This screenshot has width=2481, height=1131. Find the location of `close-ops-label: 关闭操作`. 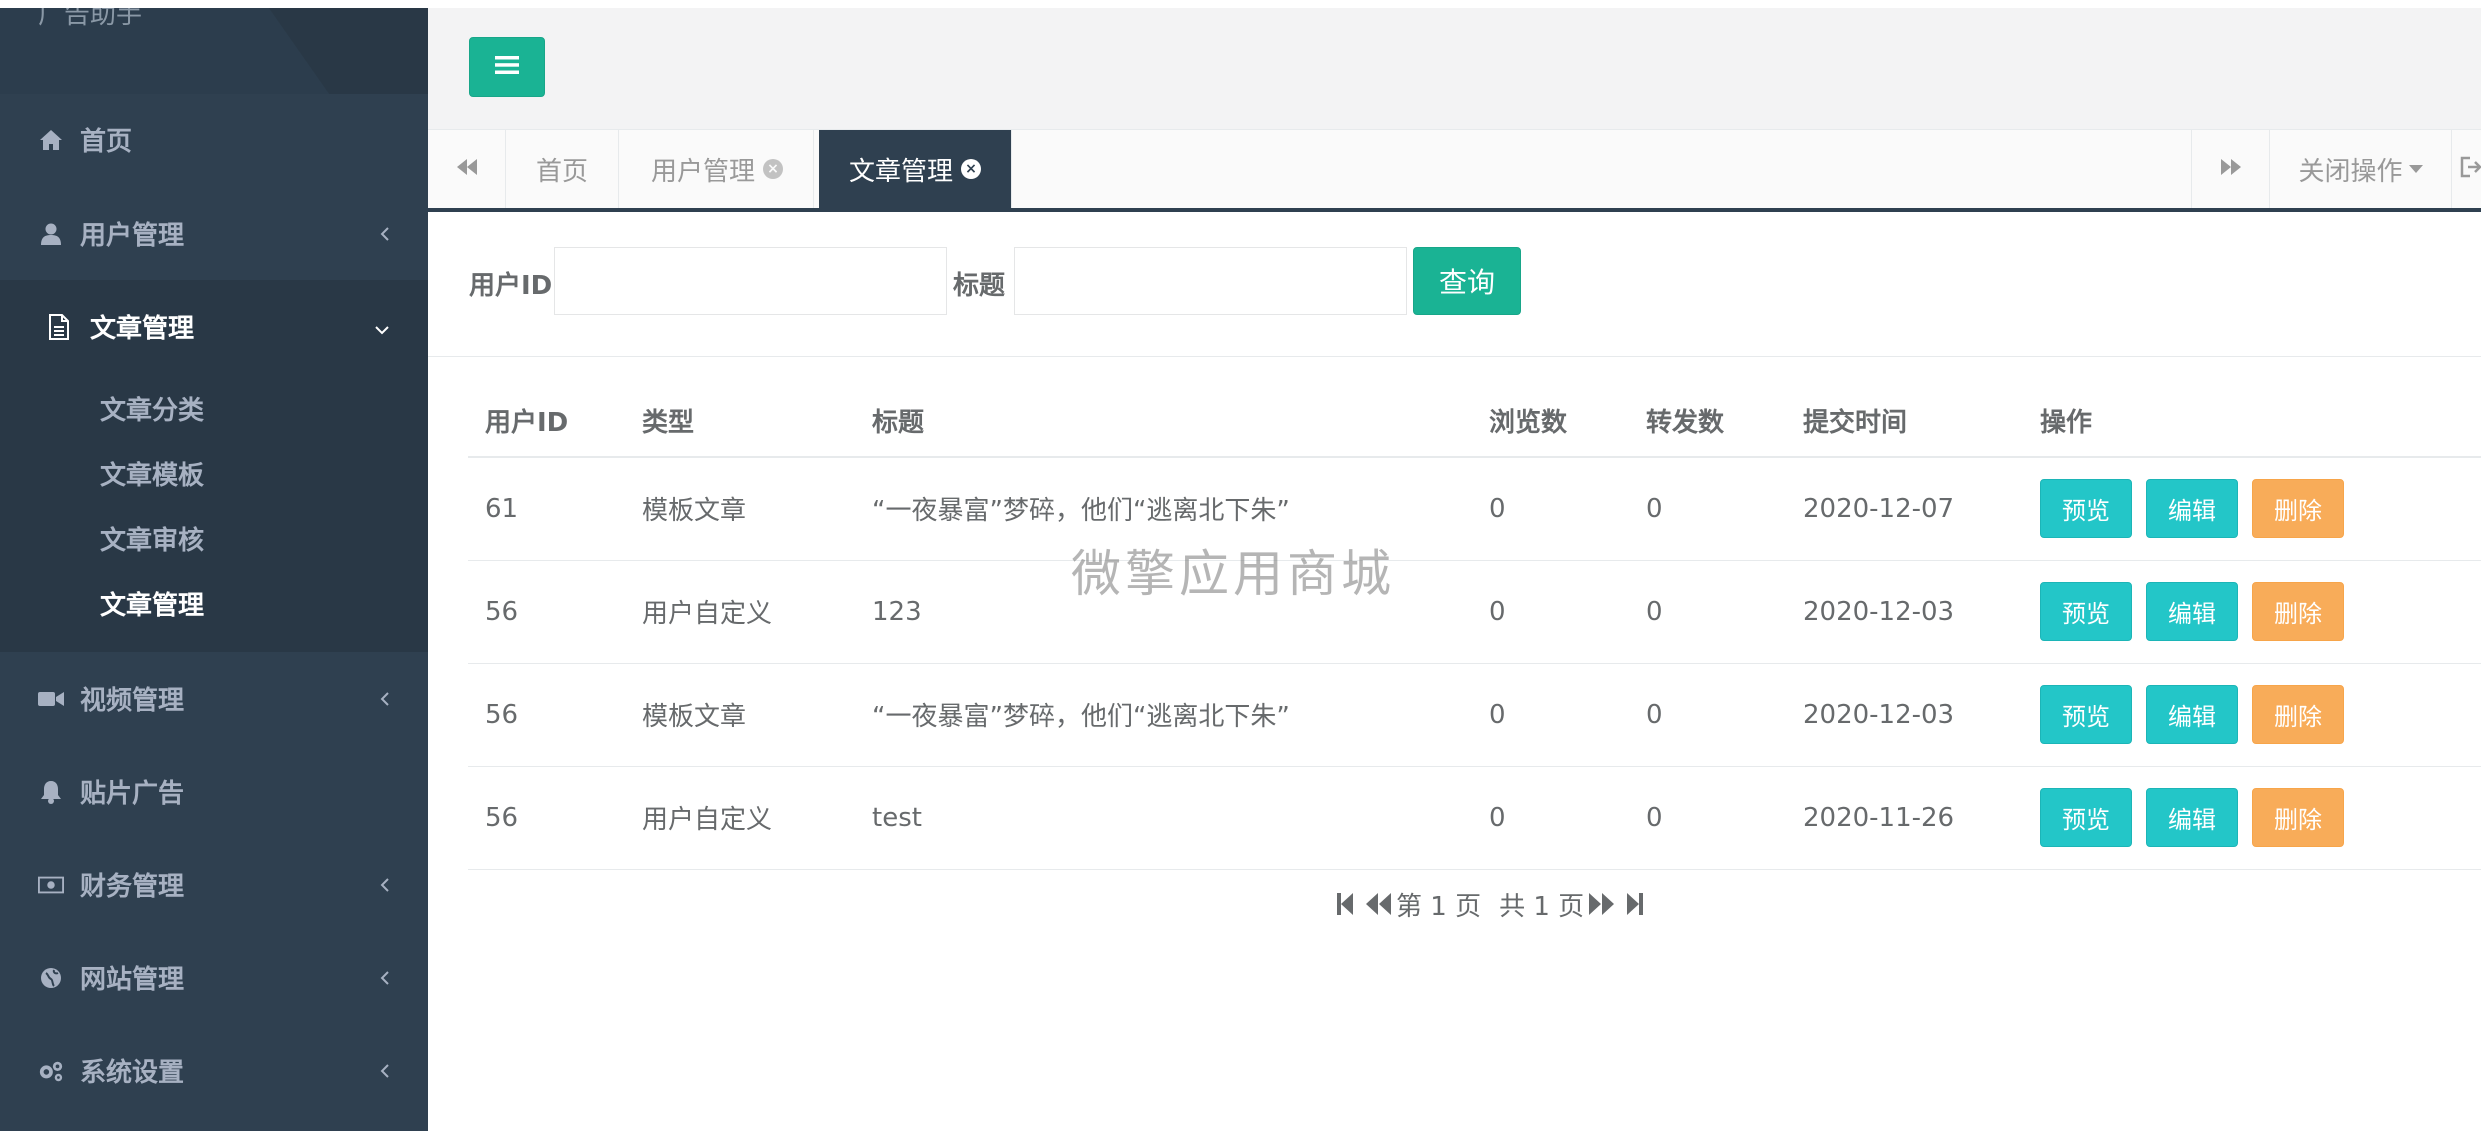

close-ops-label: 关闭操作 is located at coordinates (2350, 171).